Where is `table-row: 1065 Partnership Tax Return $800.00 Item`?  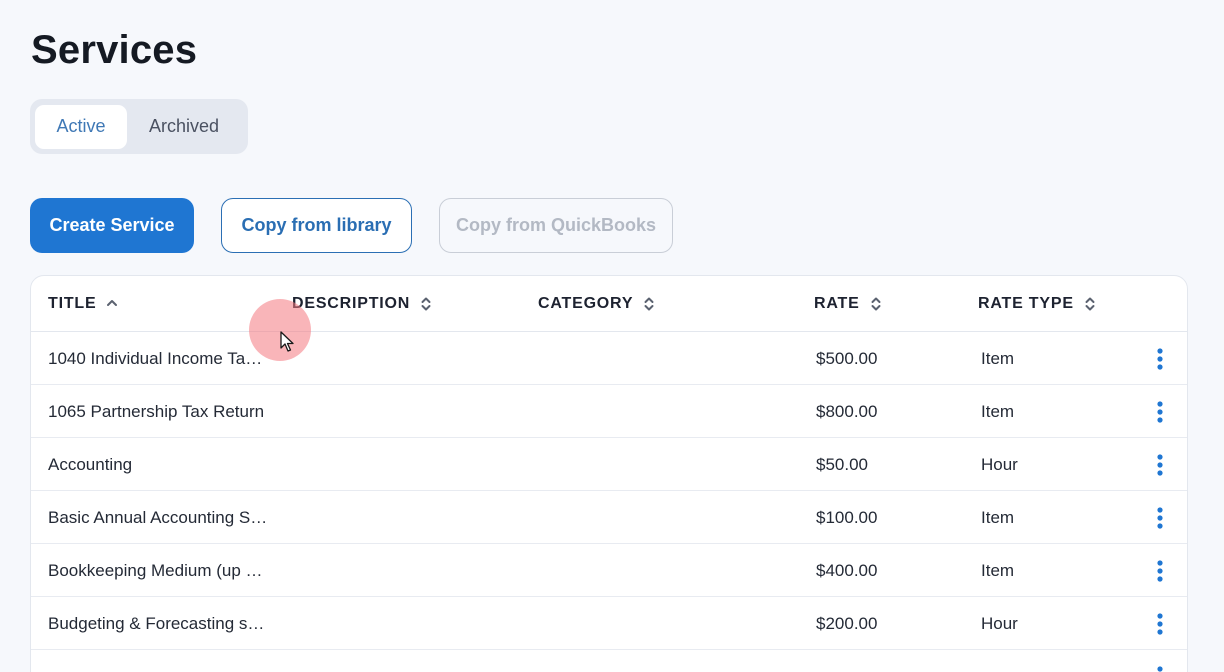 table-row: 1065 Partnership Tax Return $800.00 Item is located at coordinates (609, 411).